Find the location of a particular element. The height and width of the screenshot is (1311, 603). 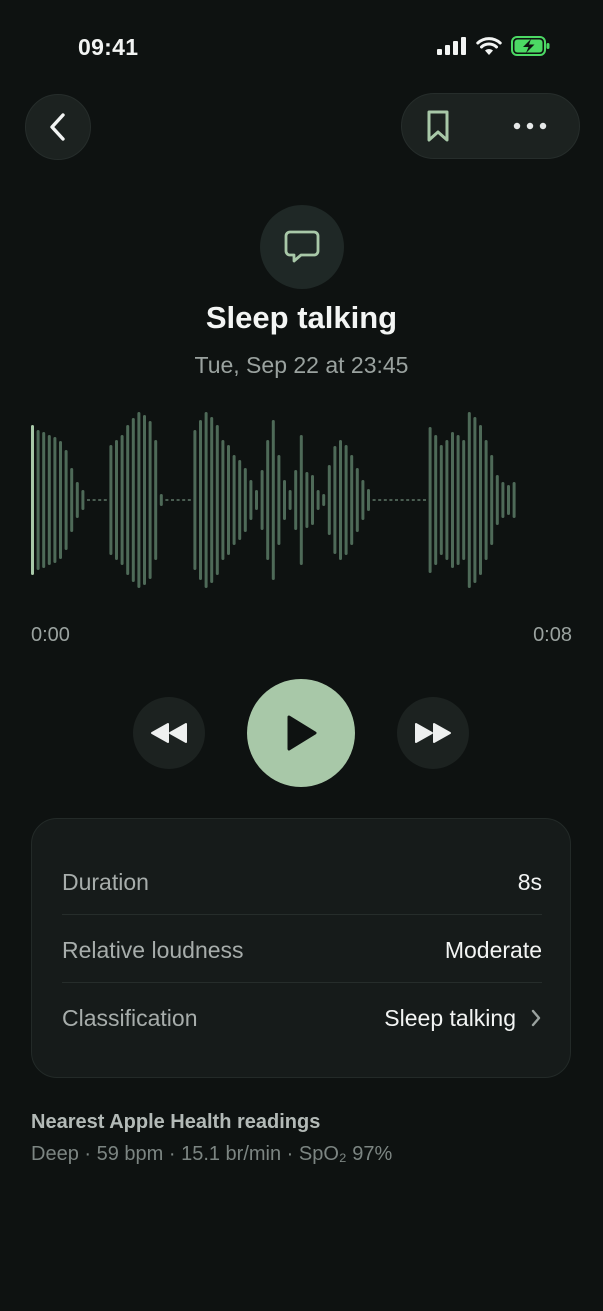

event-title: Sleep talking is located at coordinates (301, 317).